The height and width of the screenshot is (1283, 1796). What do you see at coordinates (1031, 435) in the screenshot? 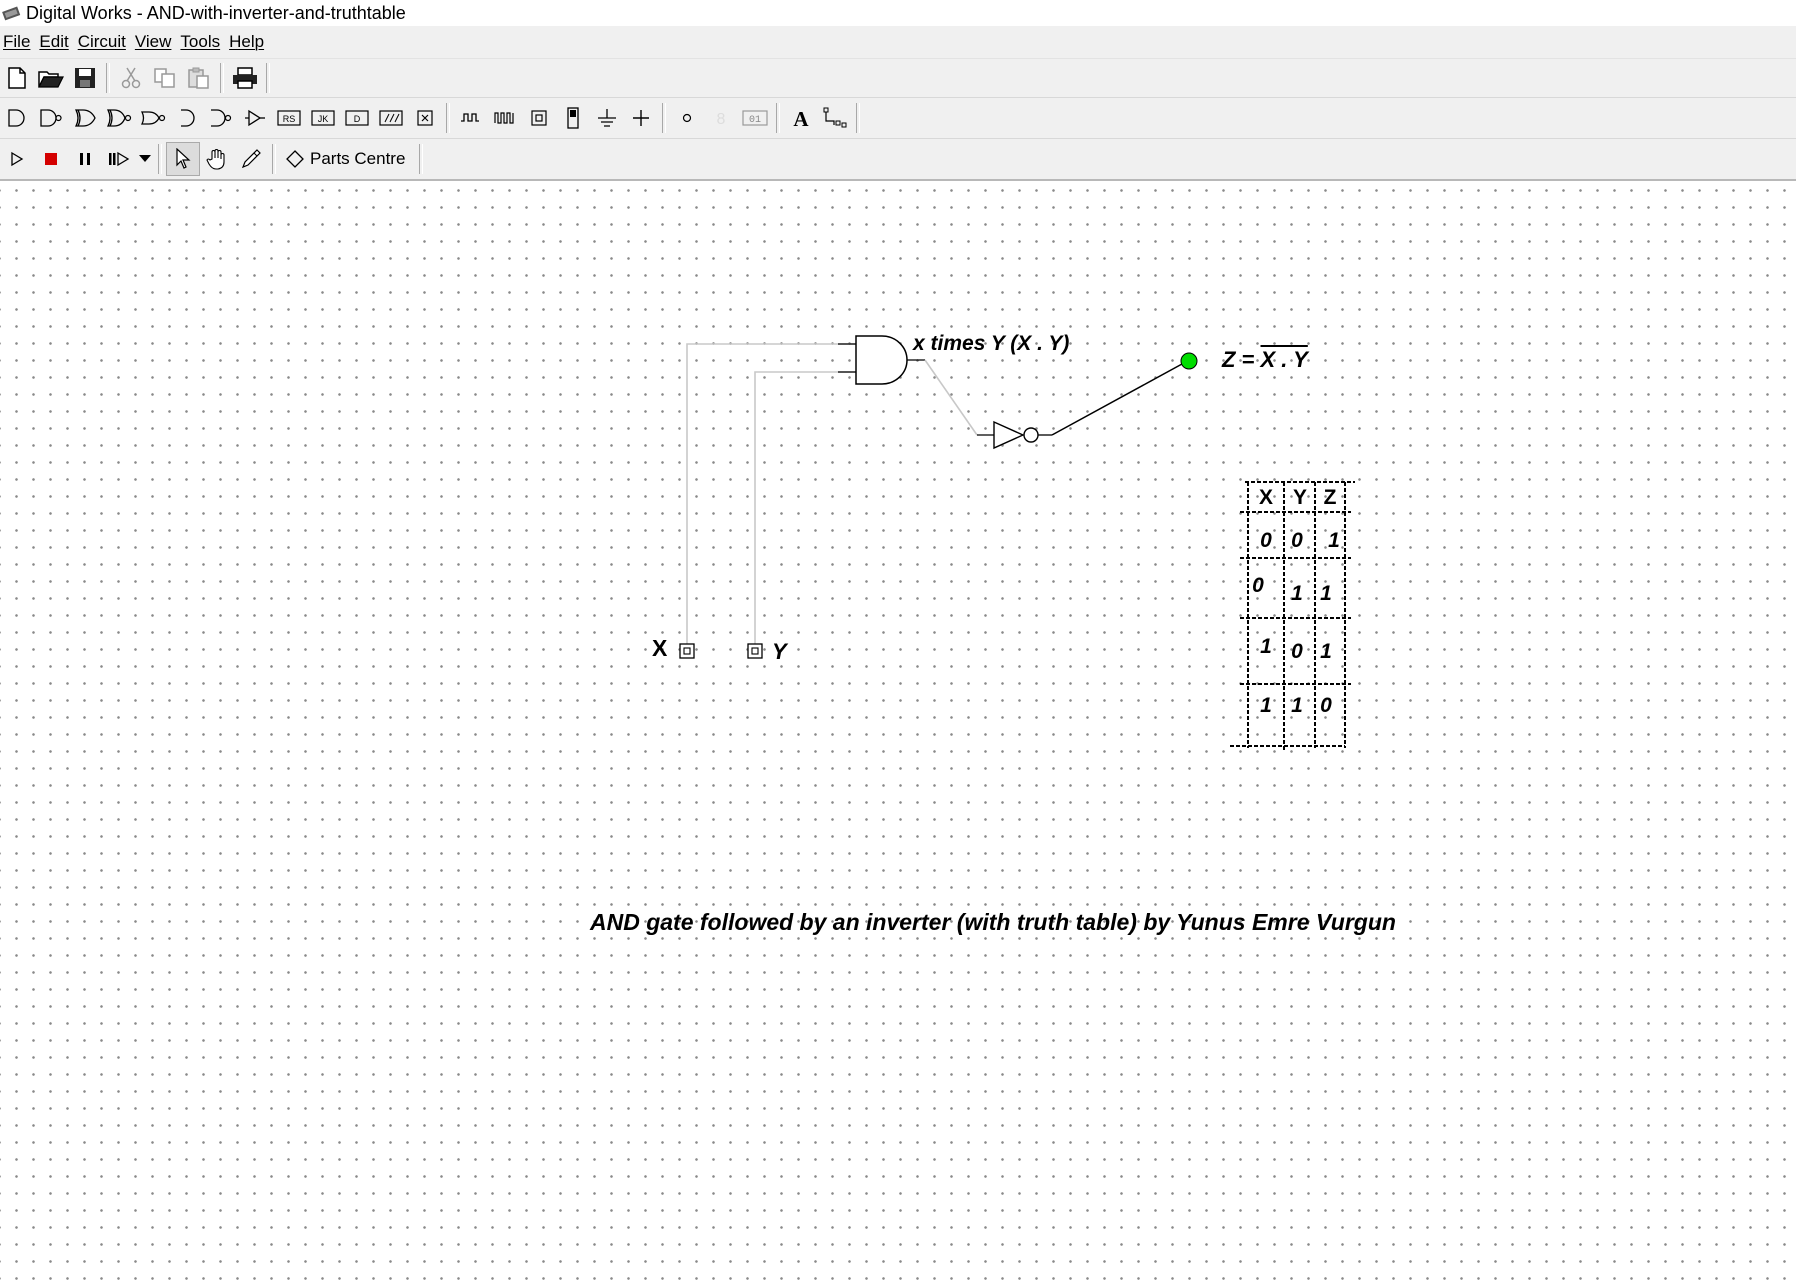
I see `inverter-bubble` at bounding box center [1031, 435].